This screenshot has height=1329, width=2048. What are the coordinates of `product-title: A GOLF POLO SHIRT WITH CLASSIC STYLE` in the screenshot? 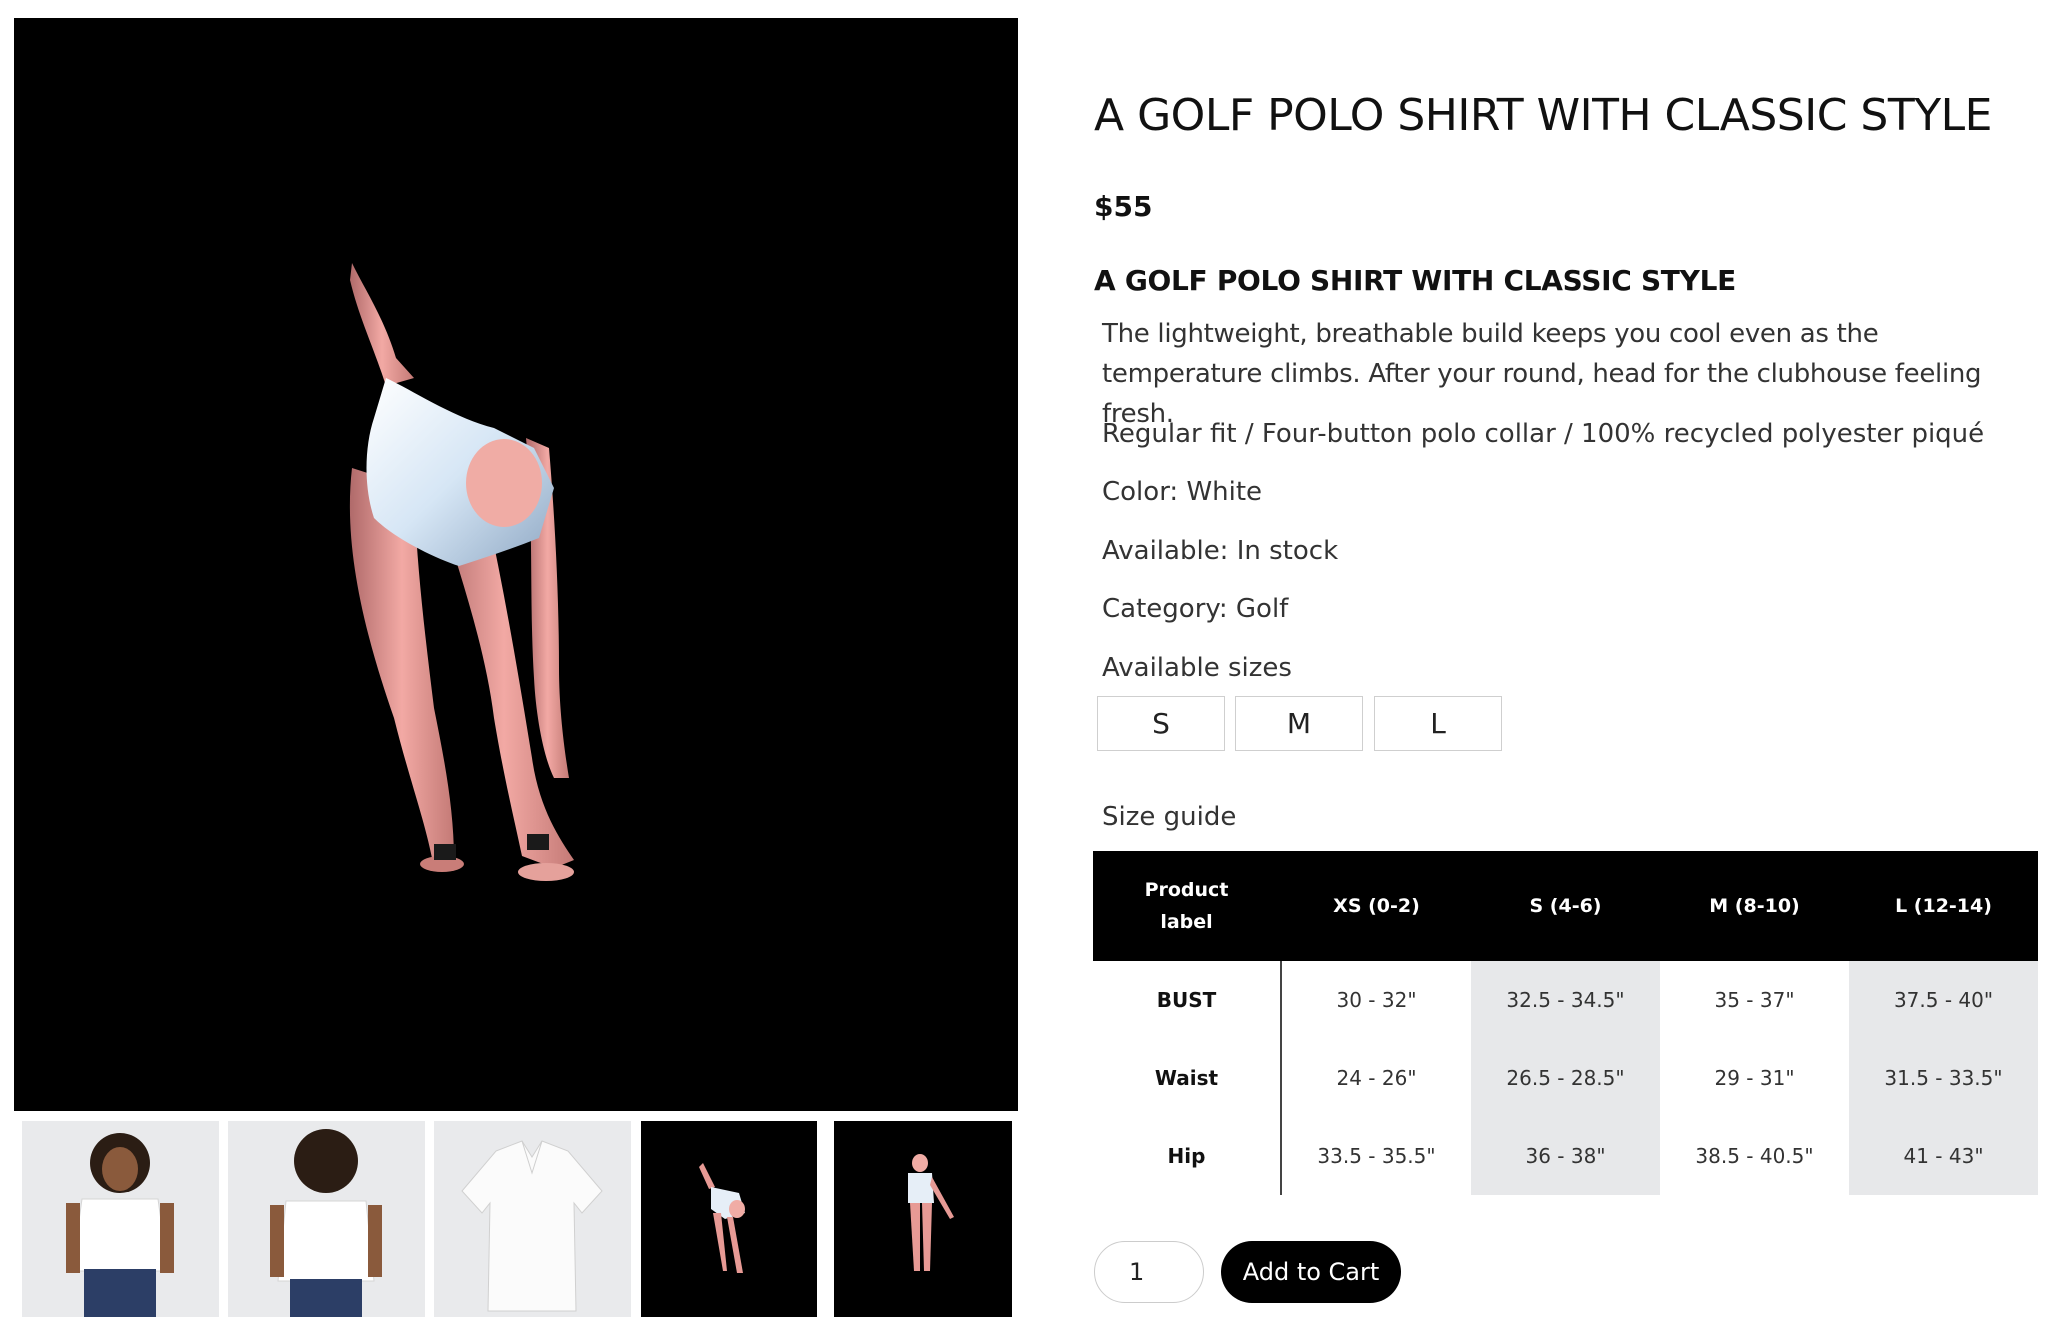 It's located at (1543, 115).